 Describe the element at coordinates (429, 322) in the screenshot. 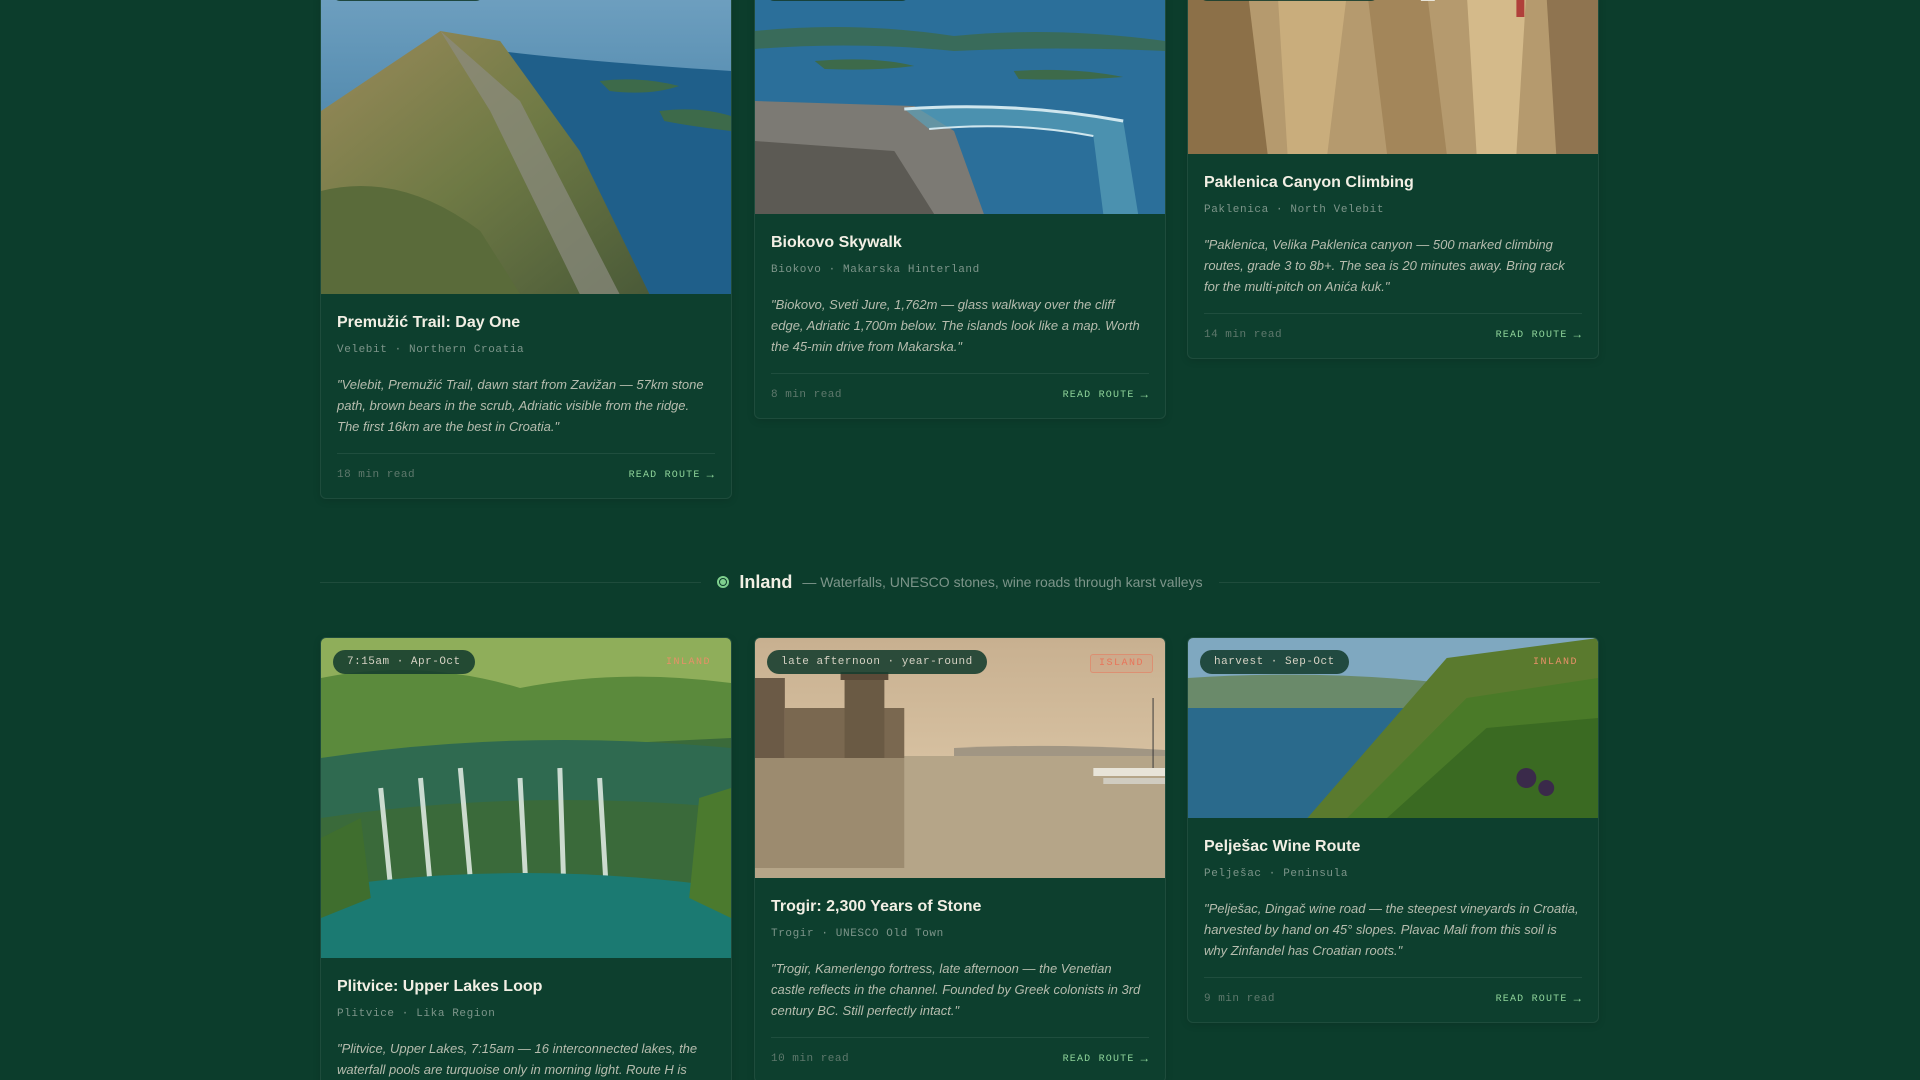

I see `card-title: Premužić Trail: Day One` at that location.